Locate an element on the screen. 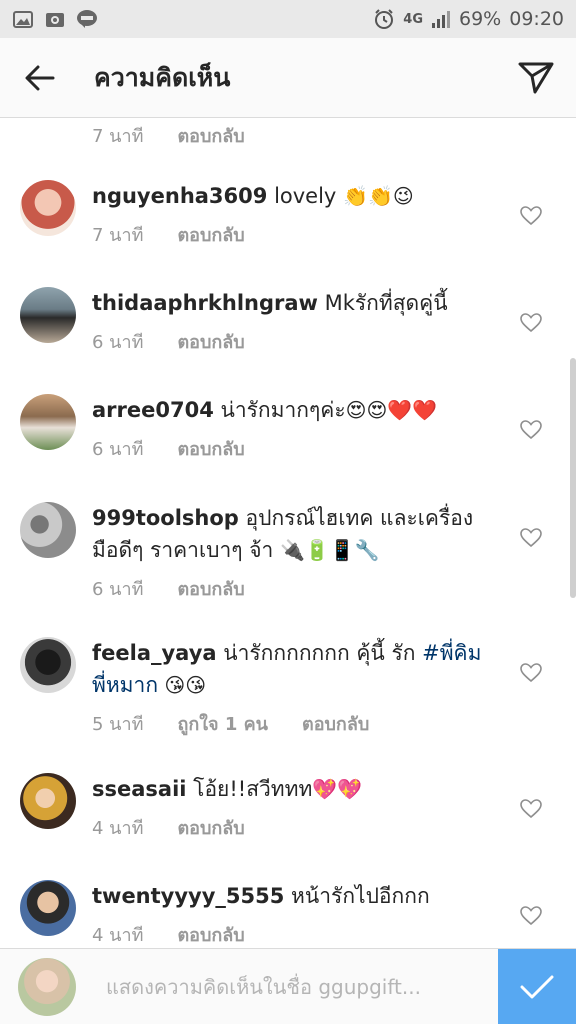 This screenshot has width=576, height=1024. comment-body: nguyenha3609 lovely 👏👏😉 7 นาที ตอบกลับ is located at coordinates (282, 214).